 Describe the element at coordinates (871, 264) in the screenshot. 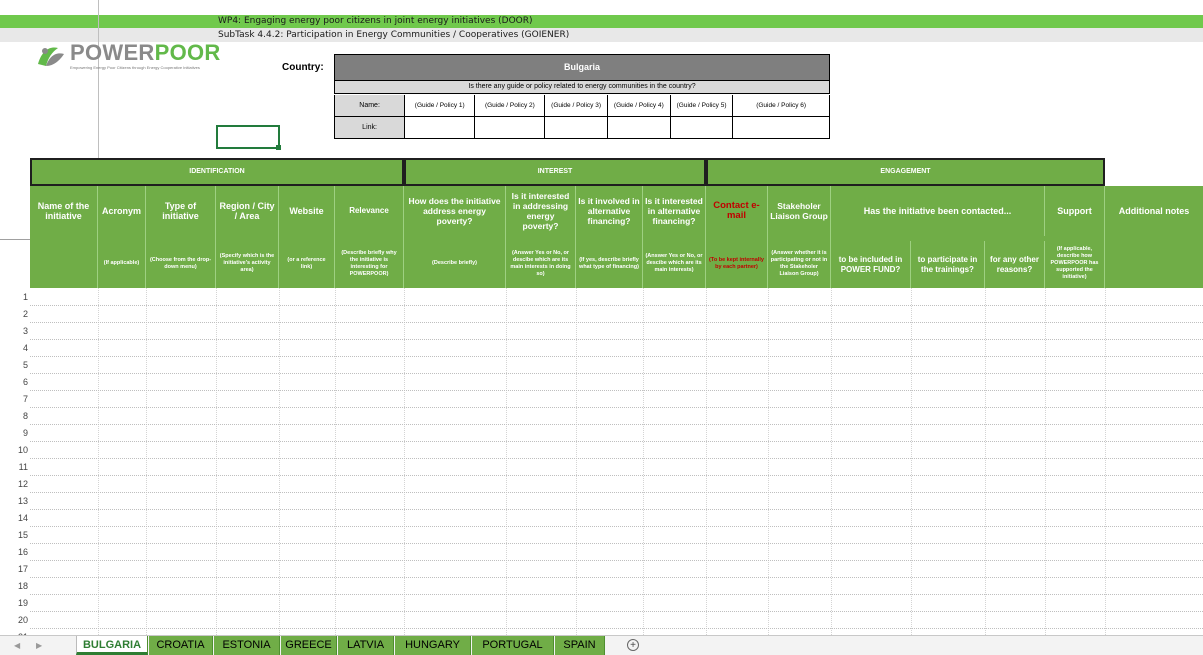

I see `col-contacted-power-fund: to be included in POWER FUND?` at that location.